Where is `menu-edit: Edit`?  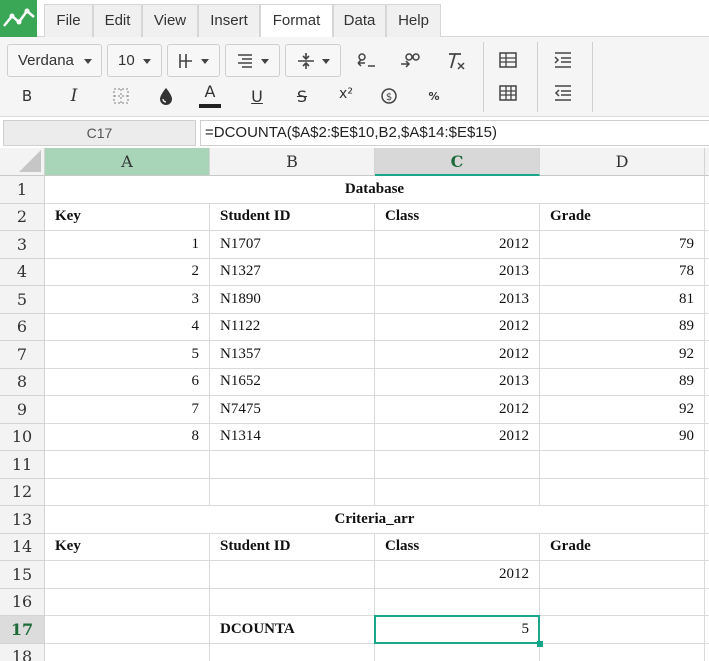
menu-edit: Edit is located at coordinates (117, 20).